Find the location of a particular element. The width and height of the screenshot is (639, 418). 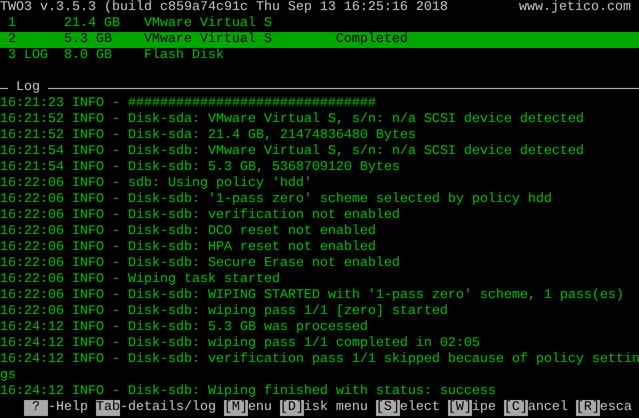

log-line: 16:24:12 INFO - Disk-sdb: Wiping finished with status: success is located at coordinates (248, 392).